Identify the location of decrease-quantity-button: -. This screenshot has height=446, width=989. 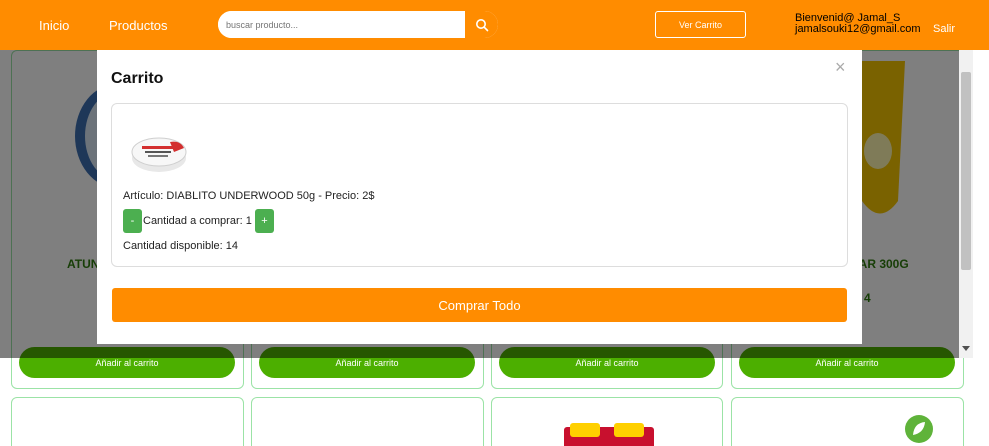
(132, 221).